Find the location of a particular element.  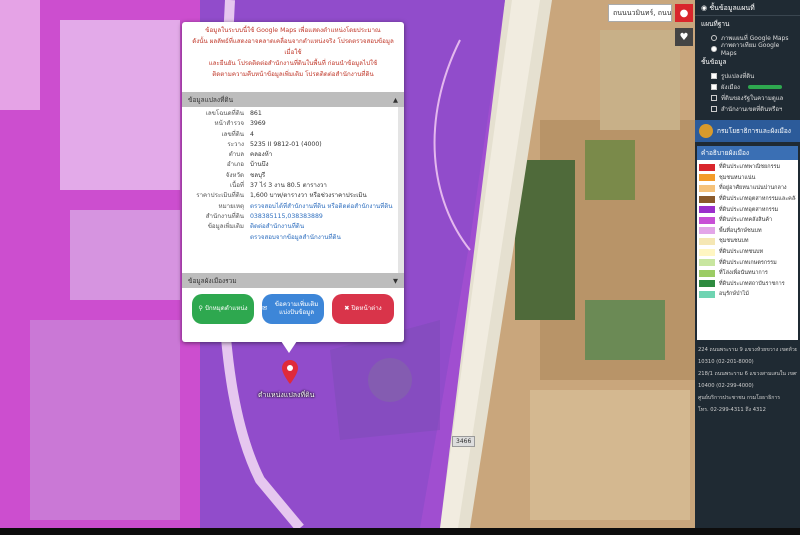

option-label: ภาพดาวเทียม Google Maps is located at coordinates (750, 49).